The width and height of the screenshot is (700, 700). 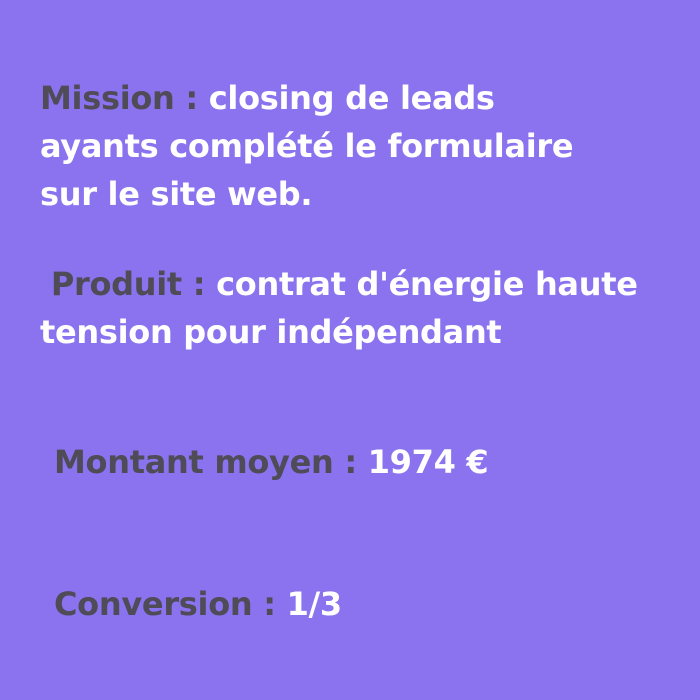 What do you see at coordinates (428, 462) in the screenshot?
I see `montant-value: 1974 €` at bounding box center [428, 462].